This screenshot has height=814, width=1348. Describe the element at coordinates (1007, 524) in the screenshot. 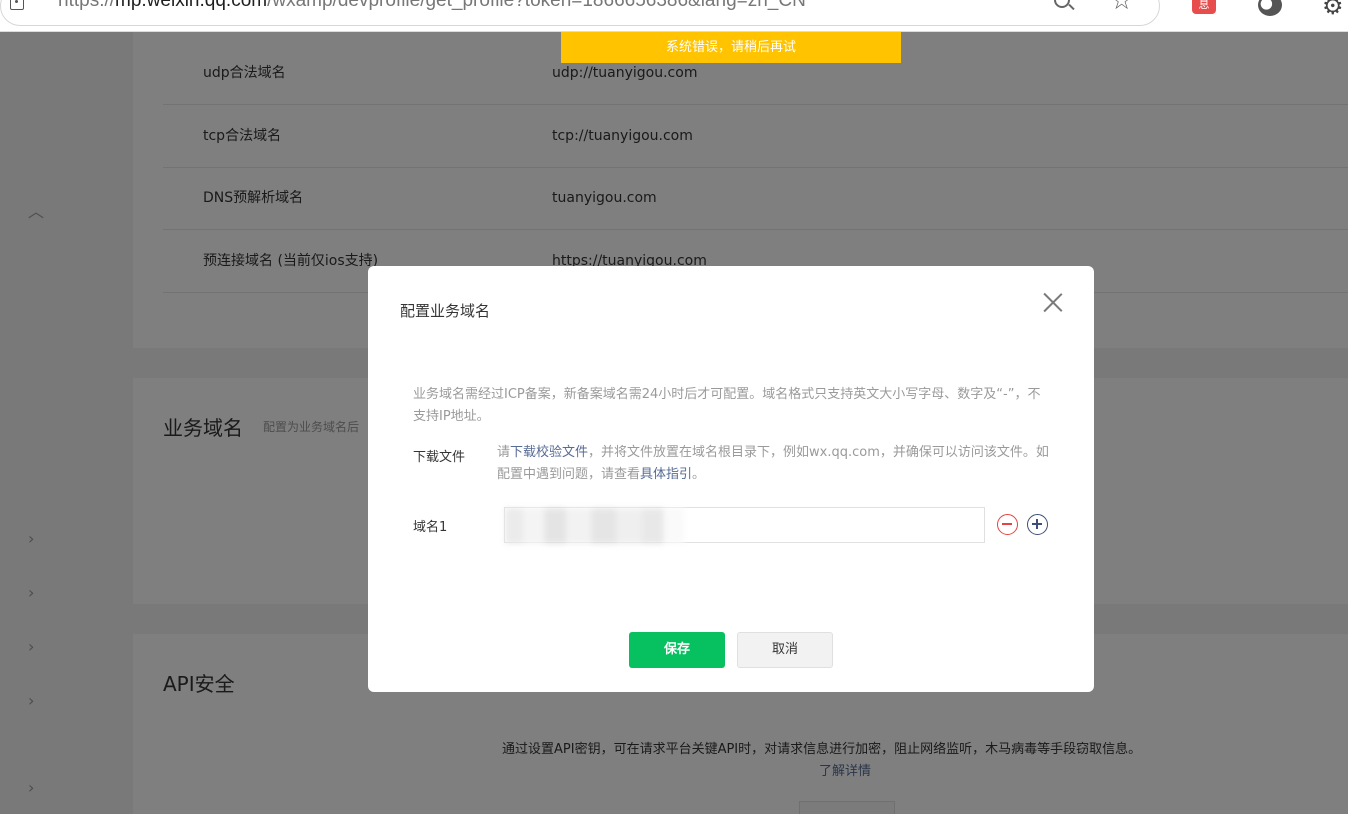

I see `remove-domain-icon` at that location.